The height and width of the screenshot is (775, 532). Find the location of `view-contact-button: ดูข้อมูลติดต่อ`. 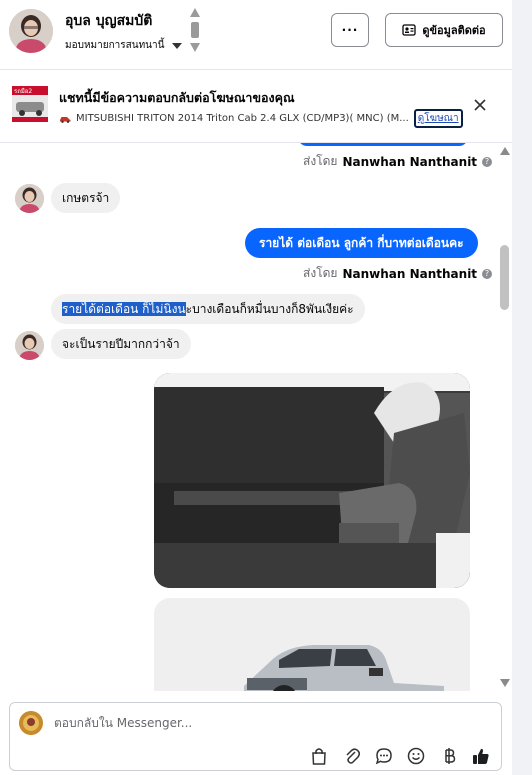

view-contact-button: ดูข้อมูลติดต่อ is located at coordinates (444, 30).